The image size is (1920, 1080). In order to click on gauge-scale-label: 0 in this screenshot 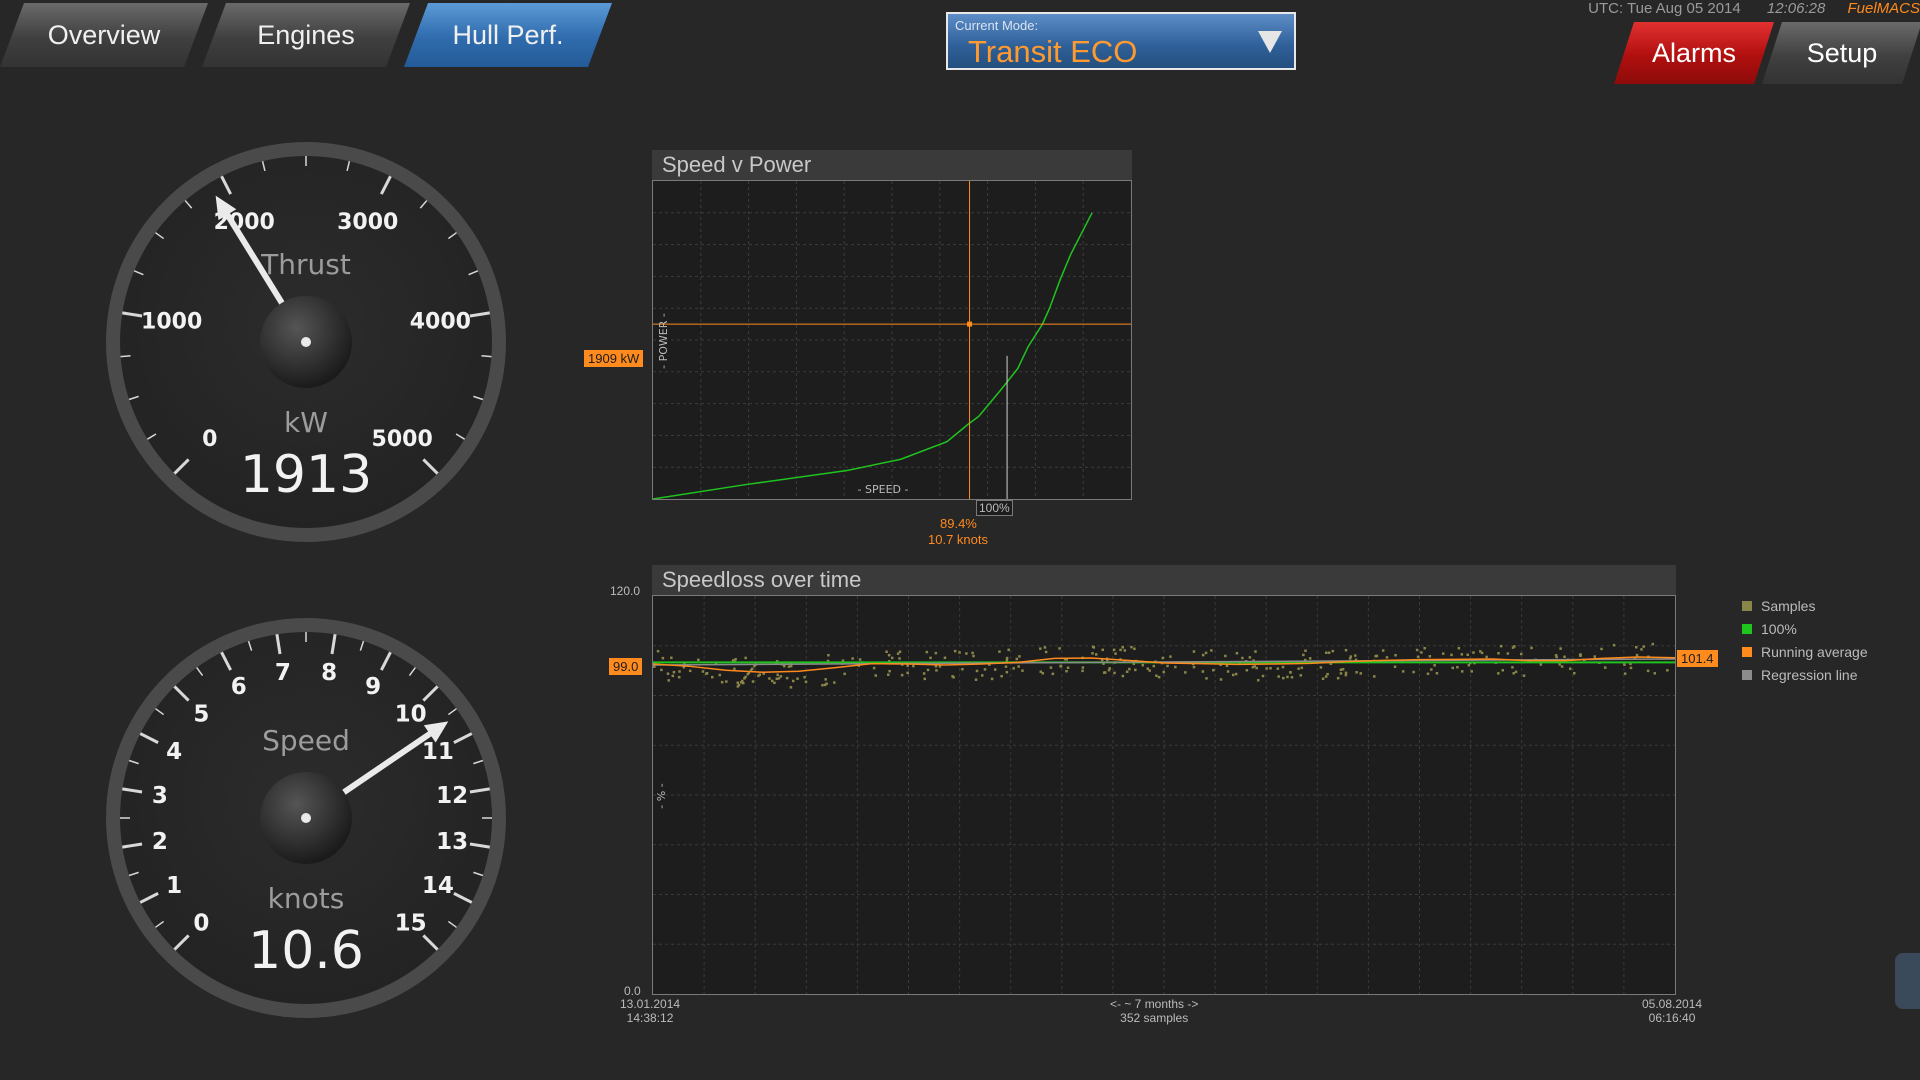, I will do `click(201, 924)`.